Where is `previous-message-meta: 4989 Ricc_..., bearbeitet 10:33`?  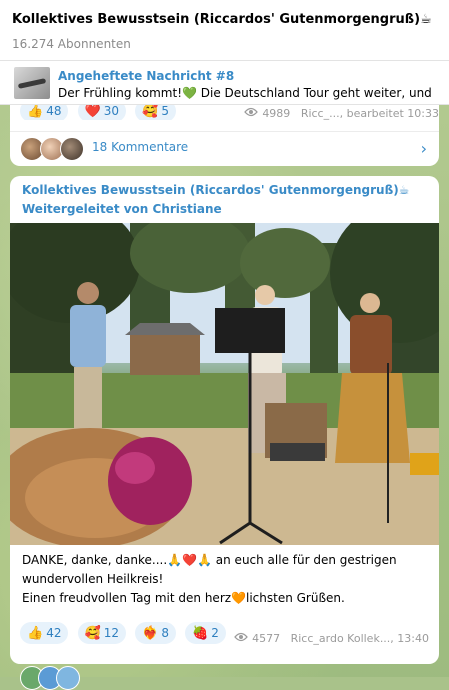
previous-message-meta: 4989 Ricc_..., bearbeitet 10:33 is located at coordinates (341, 113).